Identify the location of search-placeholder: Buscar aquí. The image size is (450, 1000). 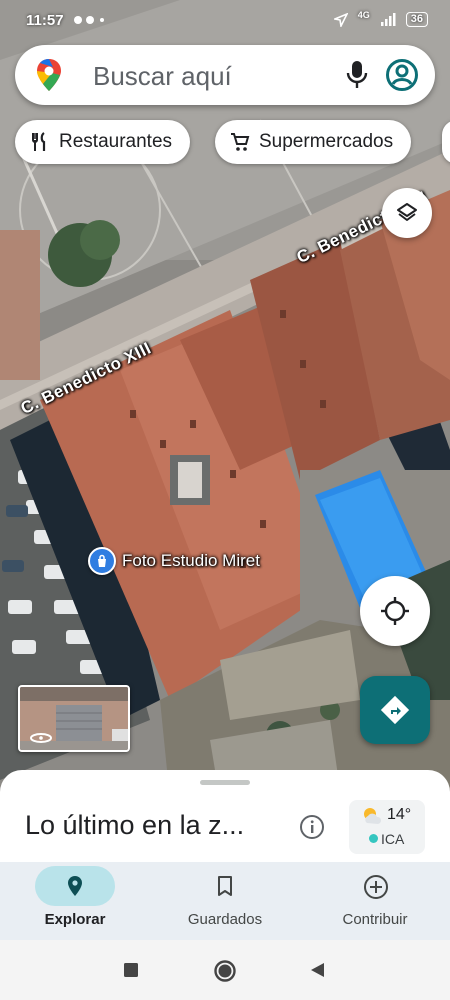
(162, 76).